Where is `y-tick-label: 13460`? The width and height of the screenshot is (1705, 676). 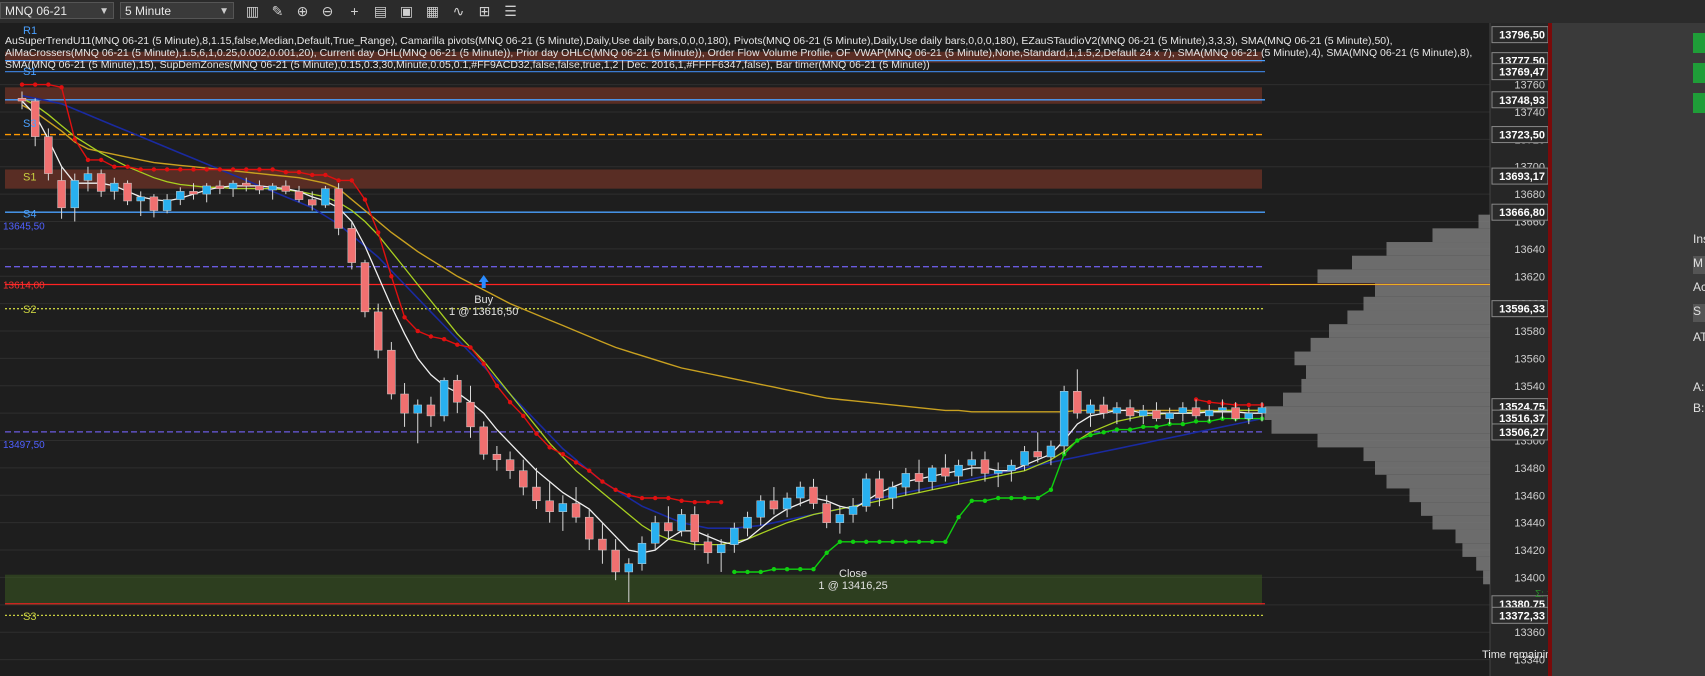
y-tick-label: 13460 is located at coordinates (1529, 496).